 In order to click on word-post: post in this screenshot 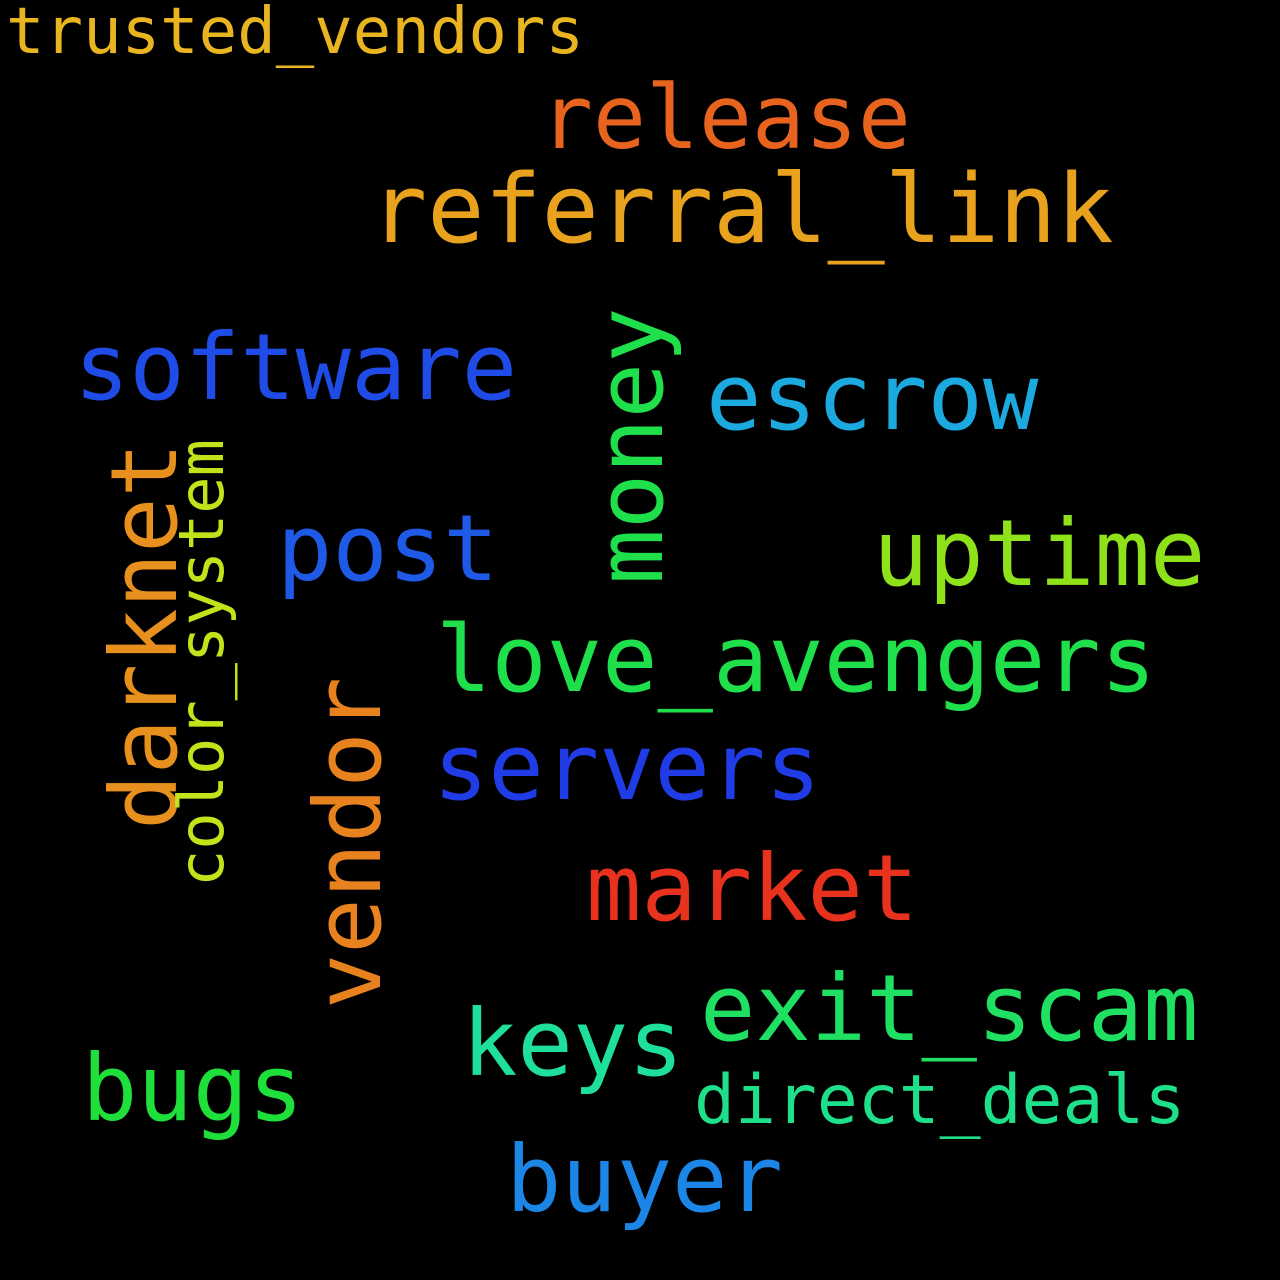, I will do `click(388, 548)`.